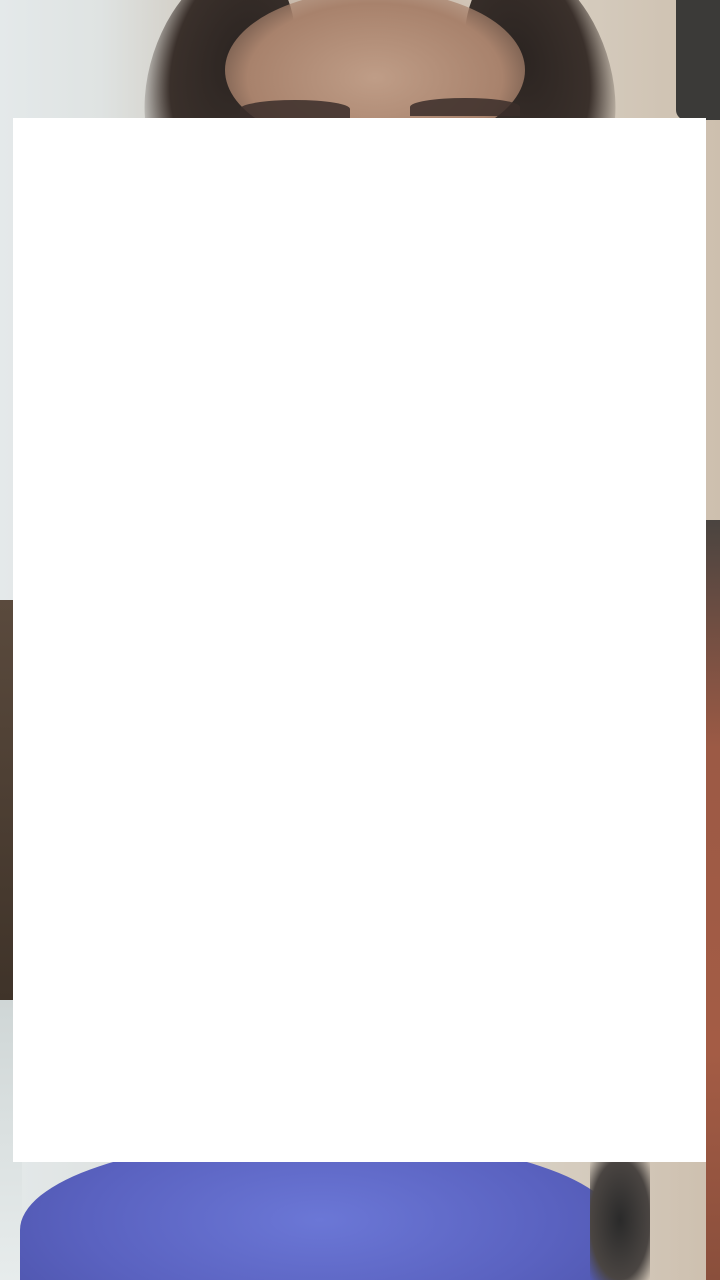 The width and height of the screenshot is (720, 1280). Describe the element at coordinates (713, 900) in the screenshot. I see `background-right-wall` at that location.